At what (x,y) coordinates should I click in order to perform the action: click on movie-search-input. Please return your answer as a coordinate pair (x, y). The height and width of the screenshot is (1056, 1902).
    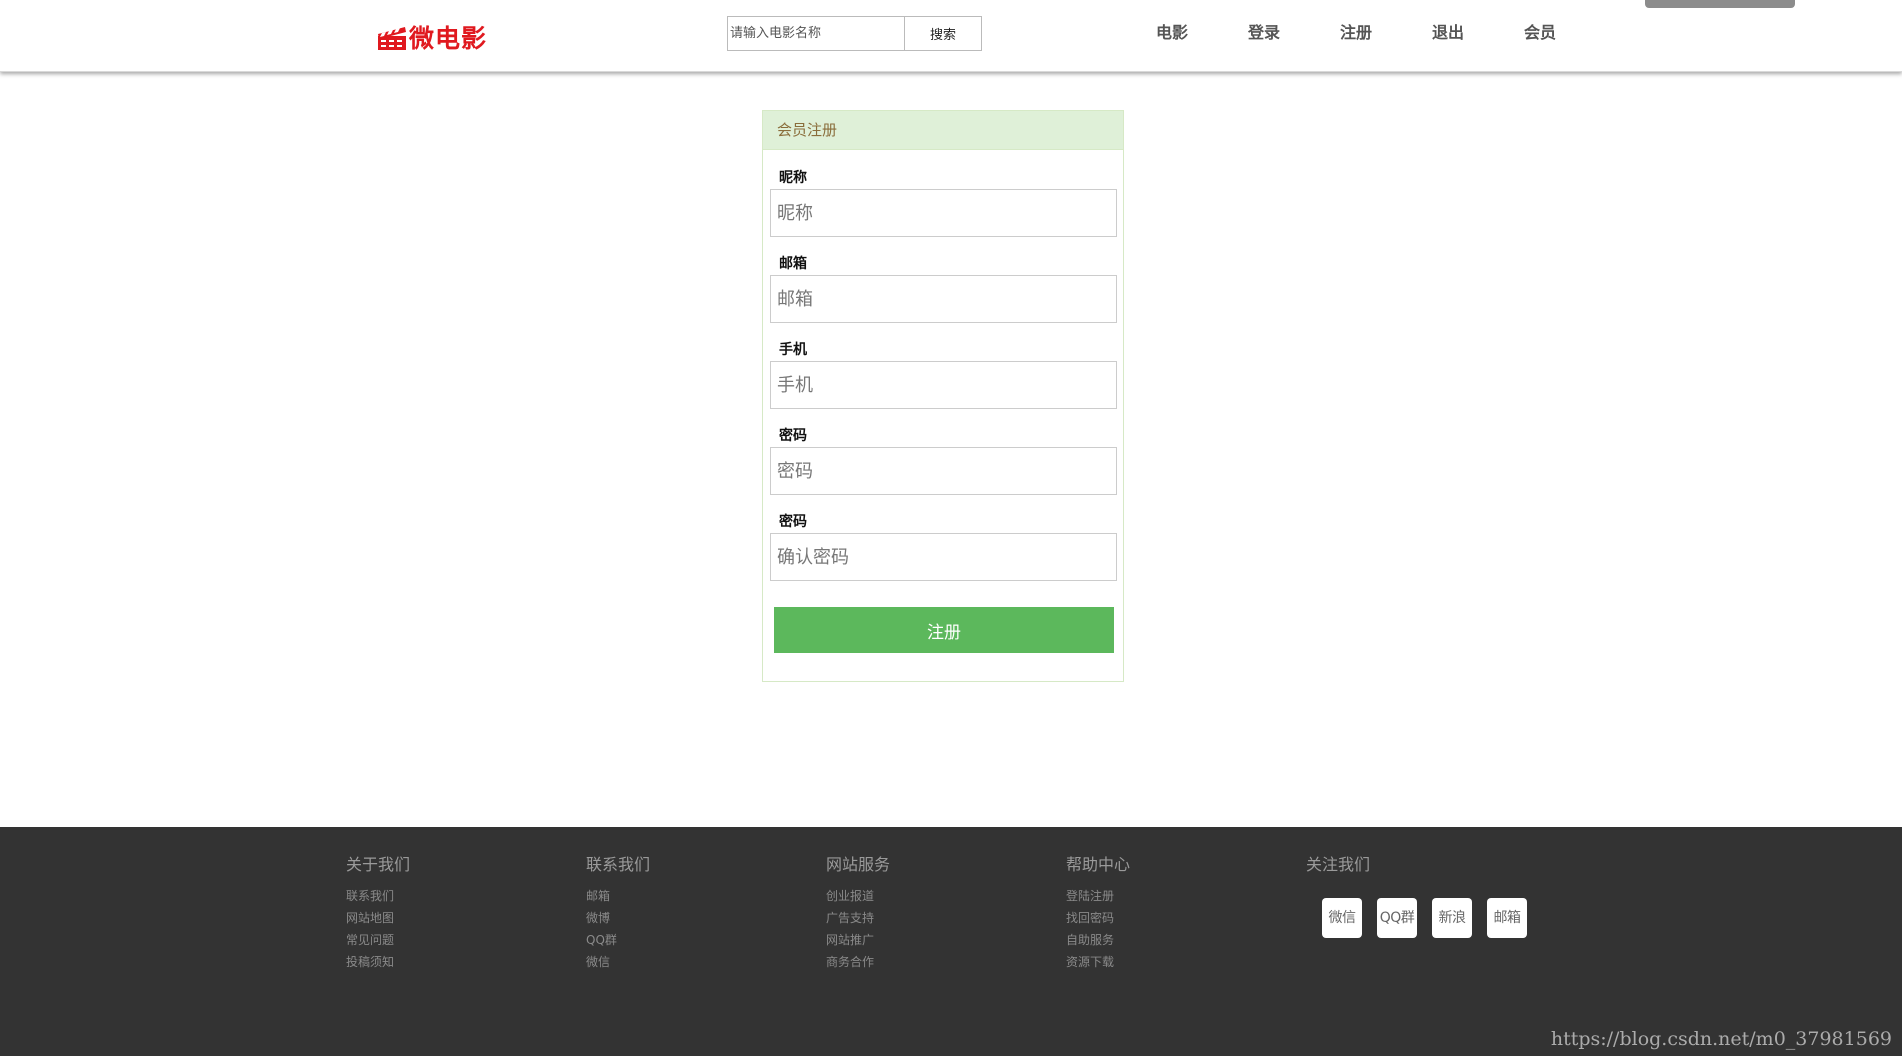
    Looking at the image, I should click on (815, 33).